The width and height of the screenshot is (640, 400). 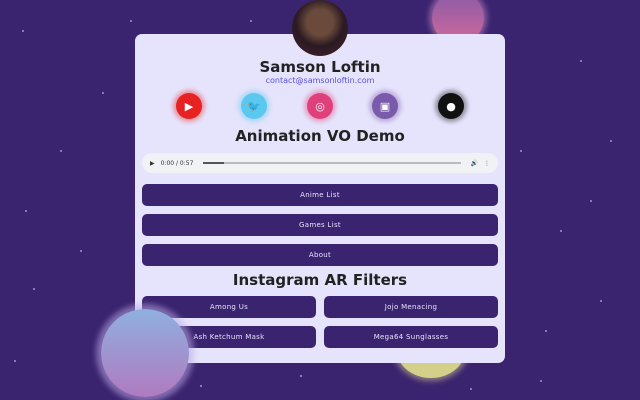 I want to click on instagram-icon: ◎, so click(x=320, y=106).